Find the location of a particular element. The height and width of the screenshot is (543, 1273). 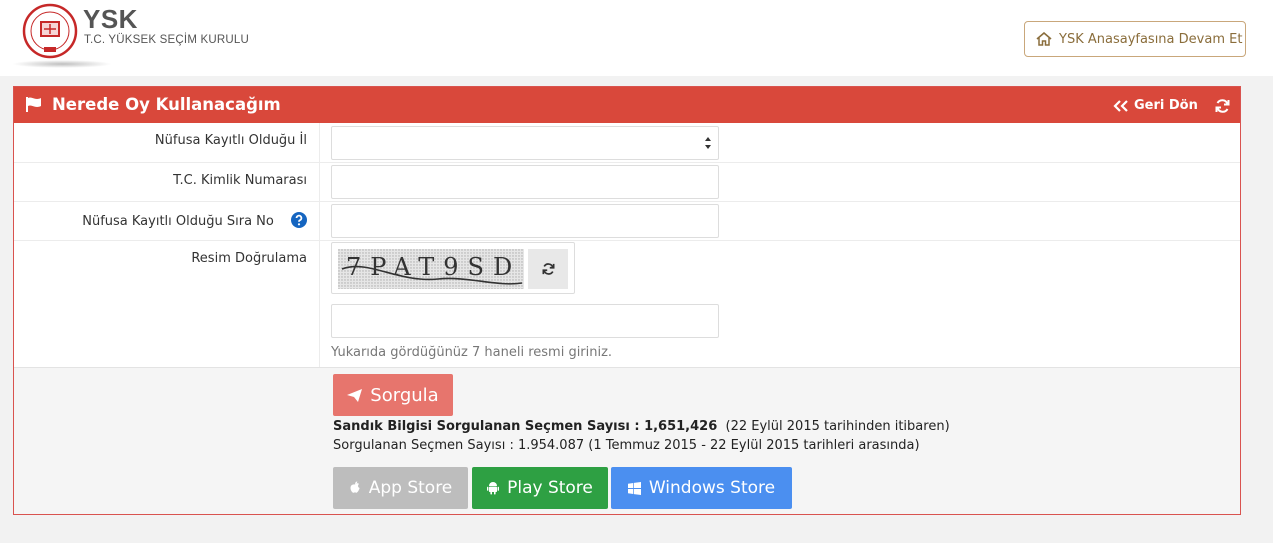

ysk-home-button: YSK Anasayfasına Devam Et is located at coordinates (1135, 39).